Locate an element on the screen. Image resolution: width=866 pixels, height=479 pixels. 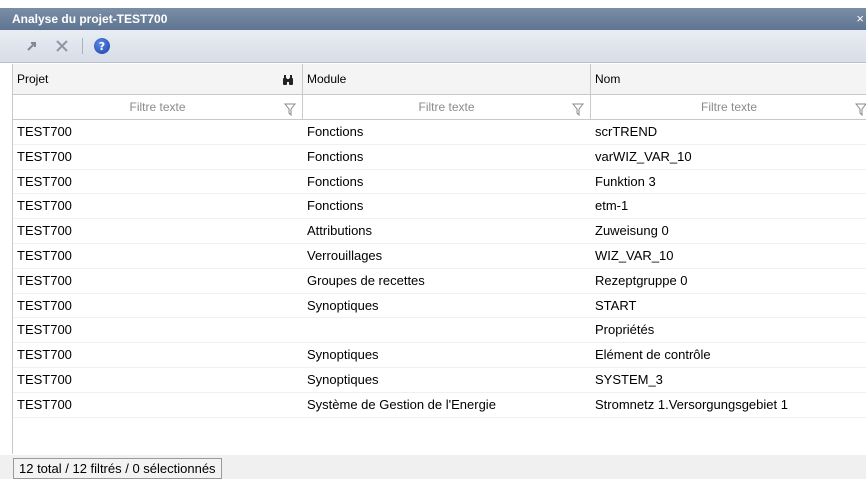
table-row: TEST700 Fonctions Funktion 3 is located at coordinates (439, 182).